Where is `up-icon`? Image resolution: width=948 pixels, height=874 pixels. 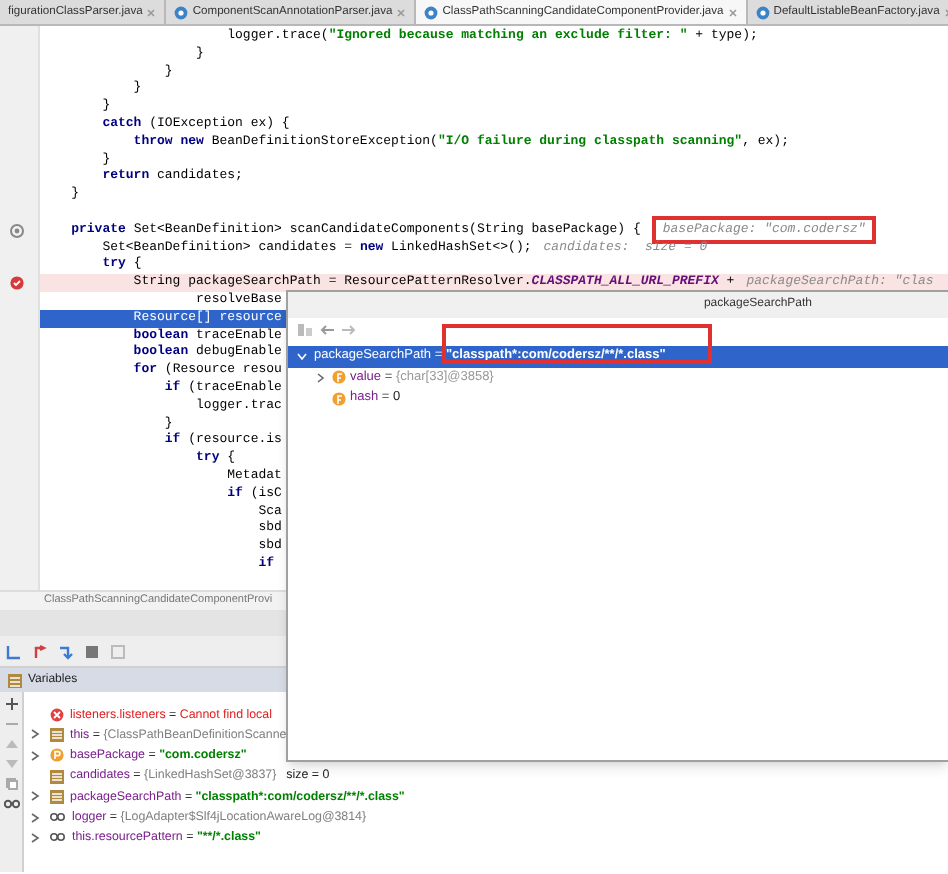 up-icon is located at coordinates (11, 744).